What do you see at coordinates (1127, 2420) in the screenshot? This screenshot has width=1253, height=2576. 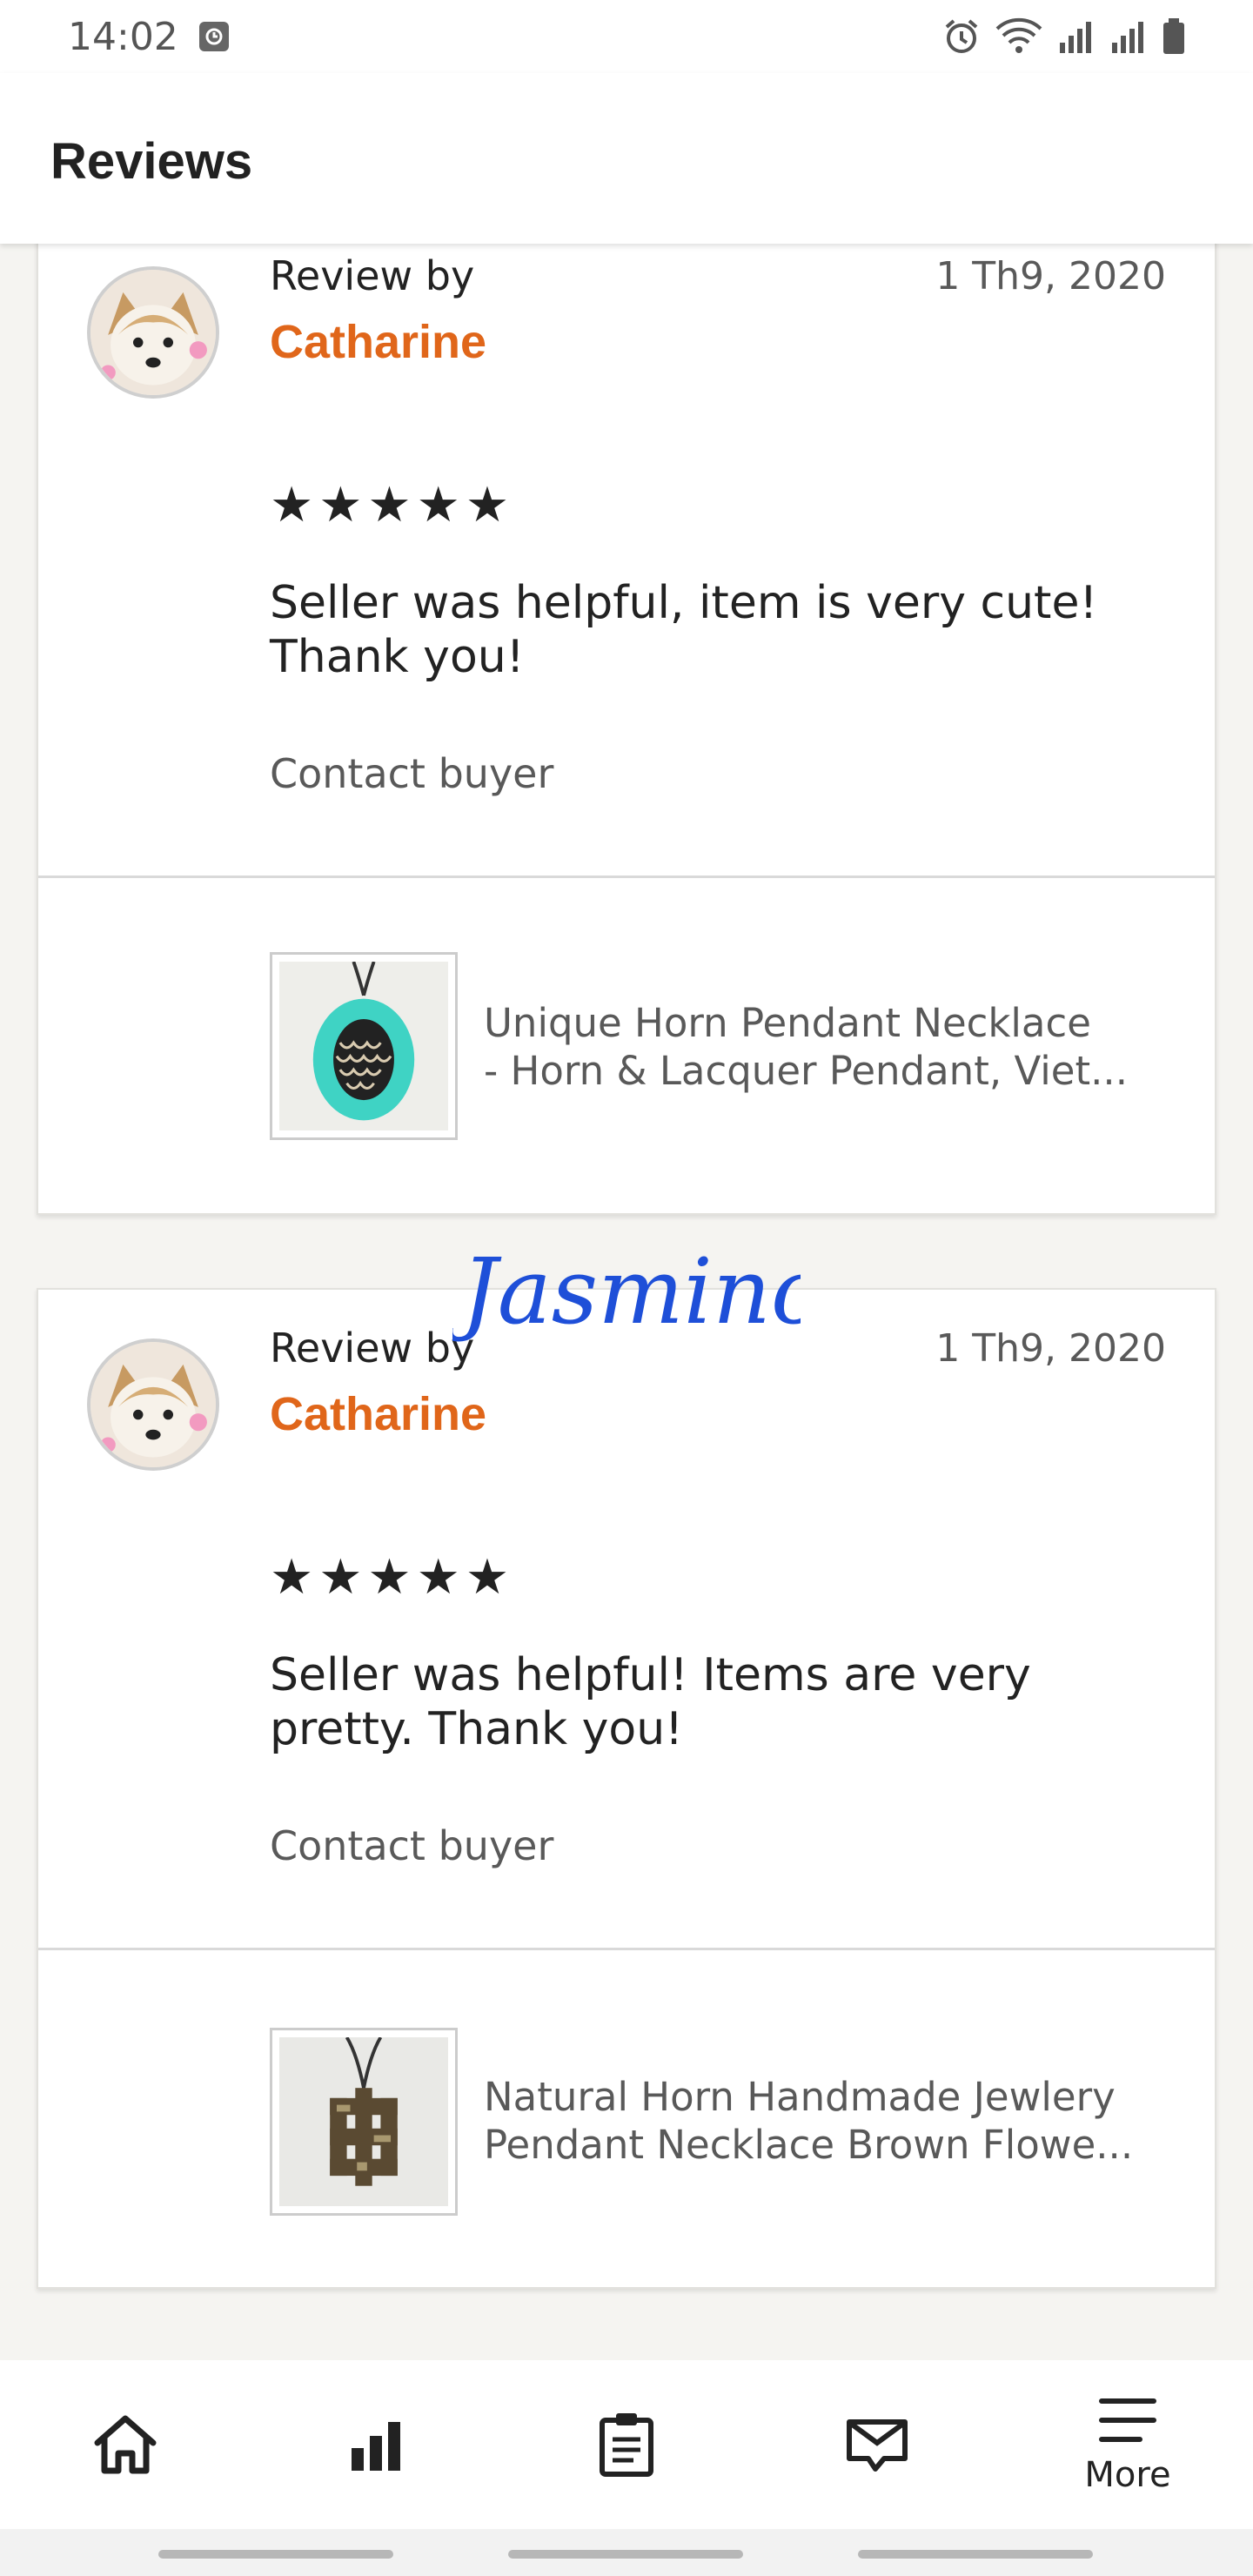 I see `menu-icon` at bounding box center [1127, 2420].